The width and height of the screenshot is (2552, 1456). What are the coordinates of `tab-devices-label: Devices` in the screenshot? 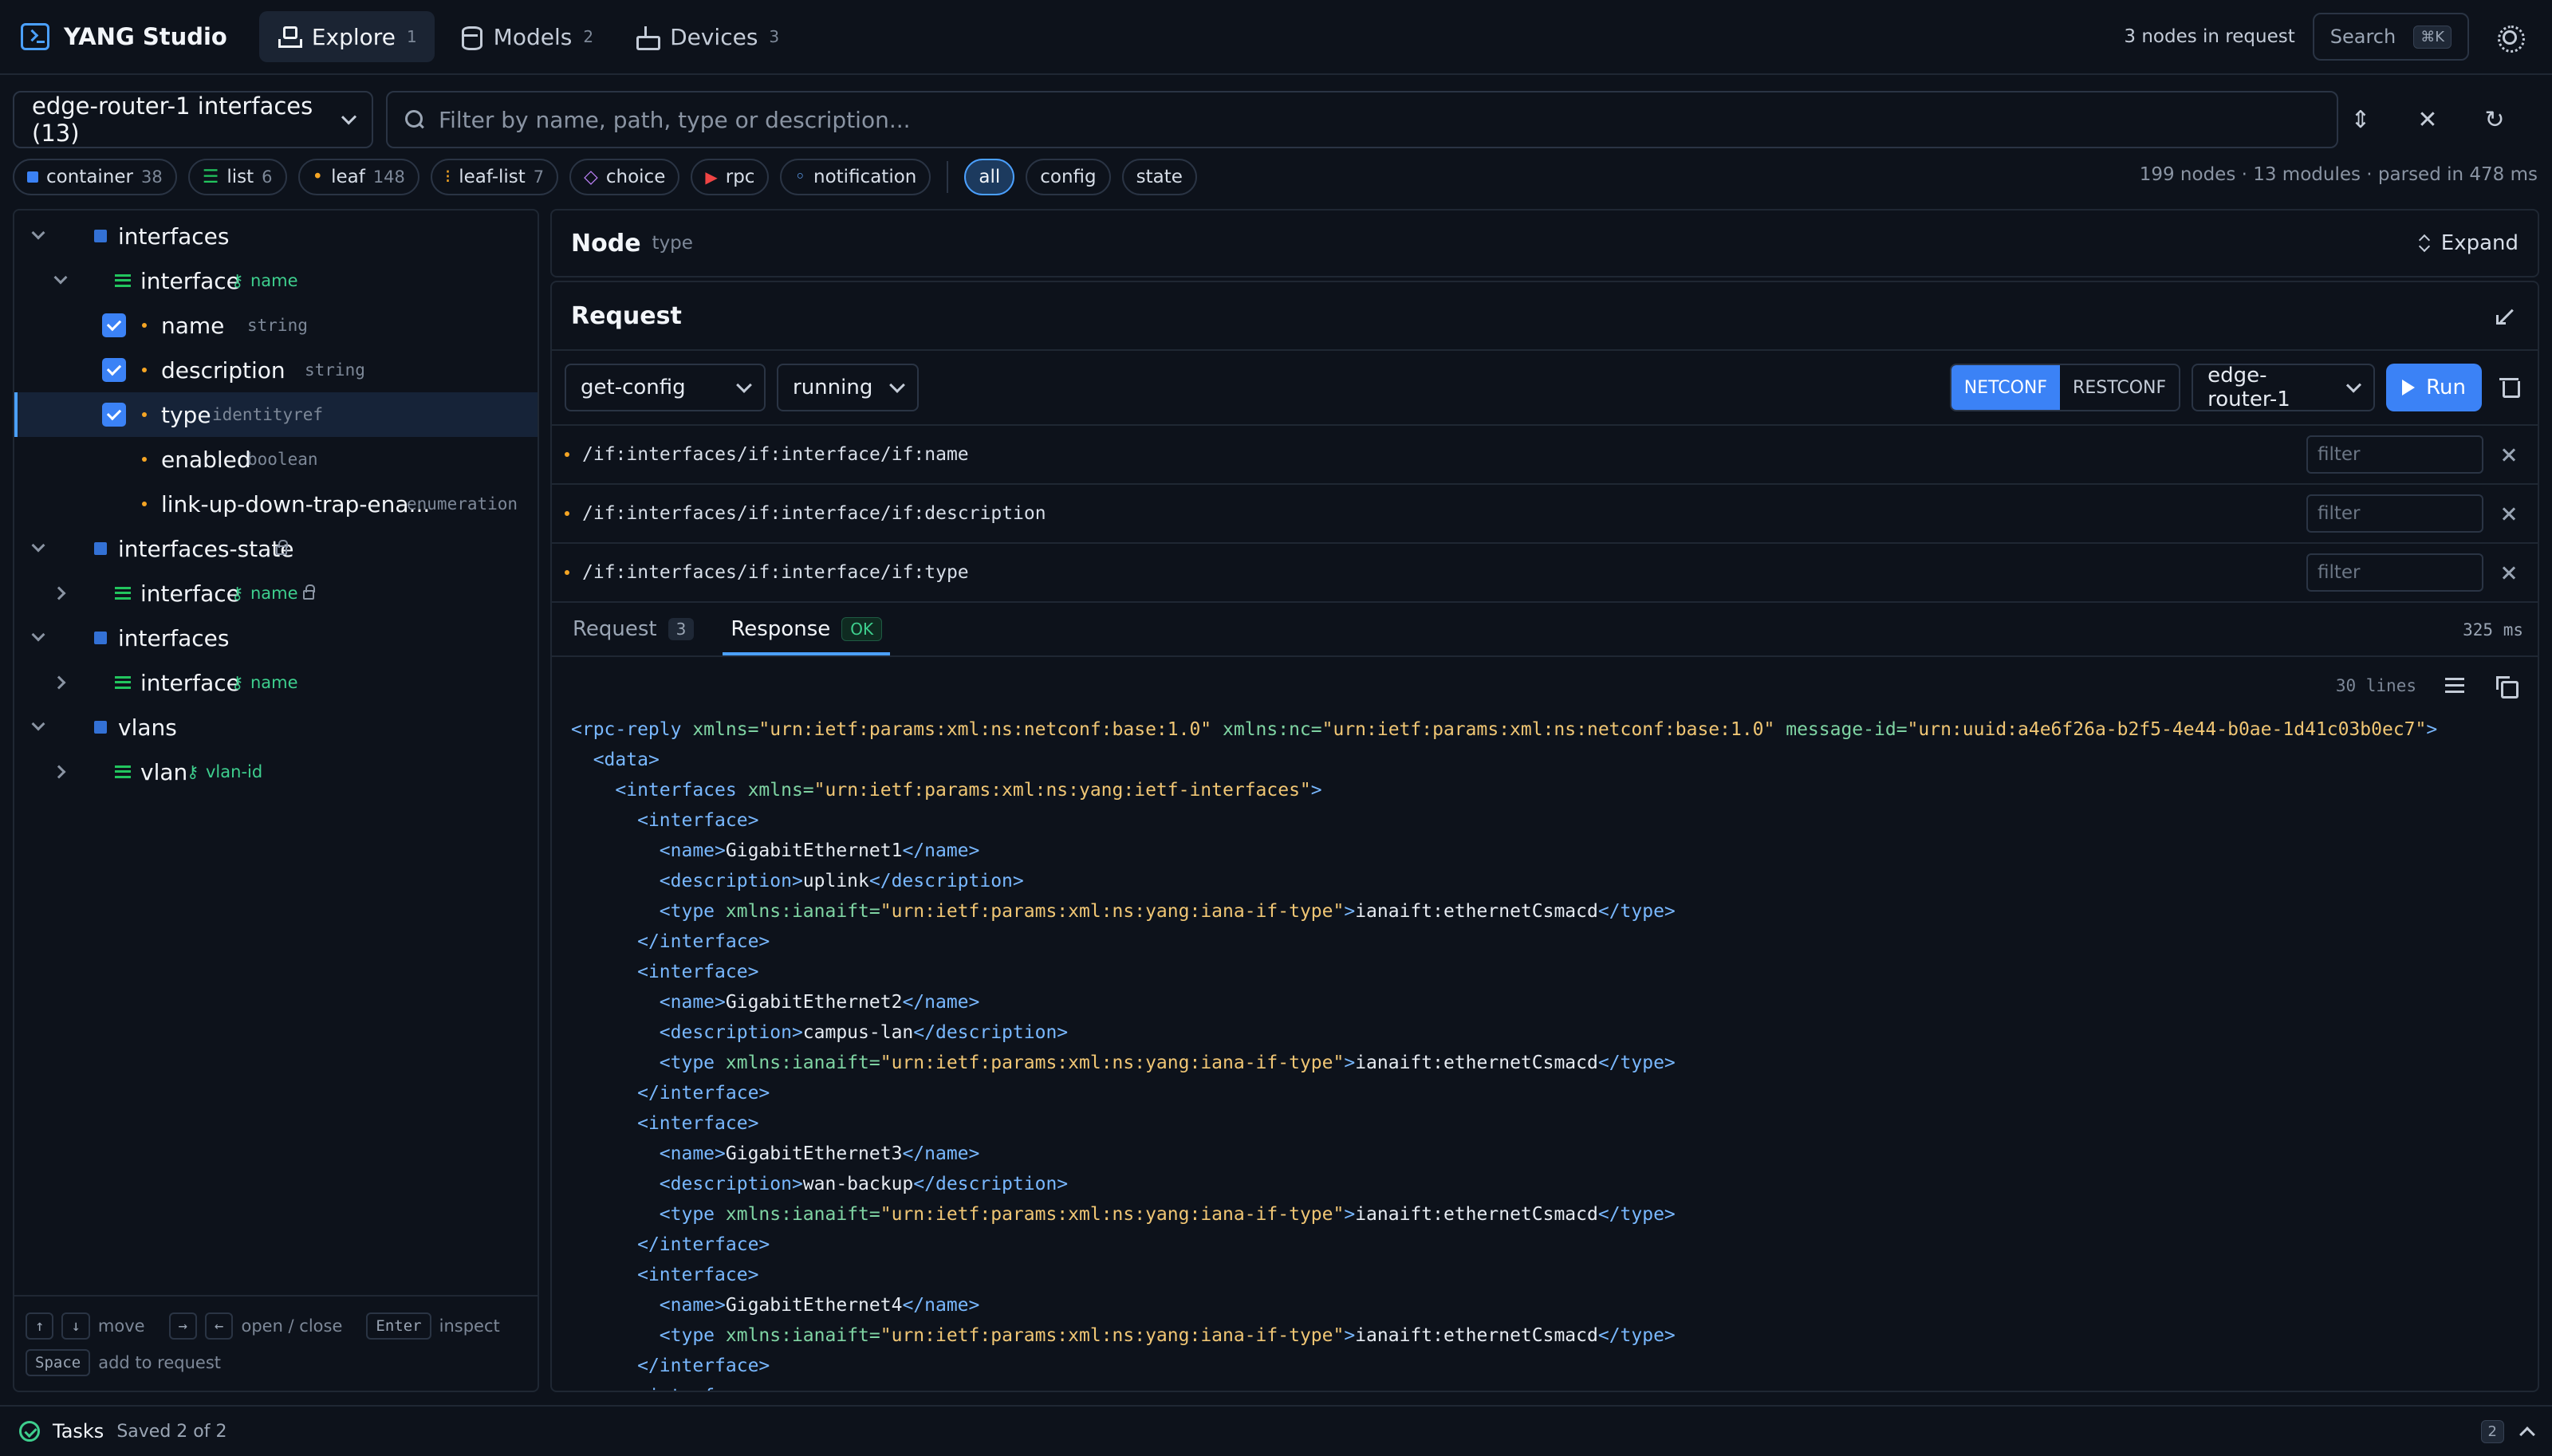 It's located at (714, 36).